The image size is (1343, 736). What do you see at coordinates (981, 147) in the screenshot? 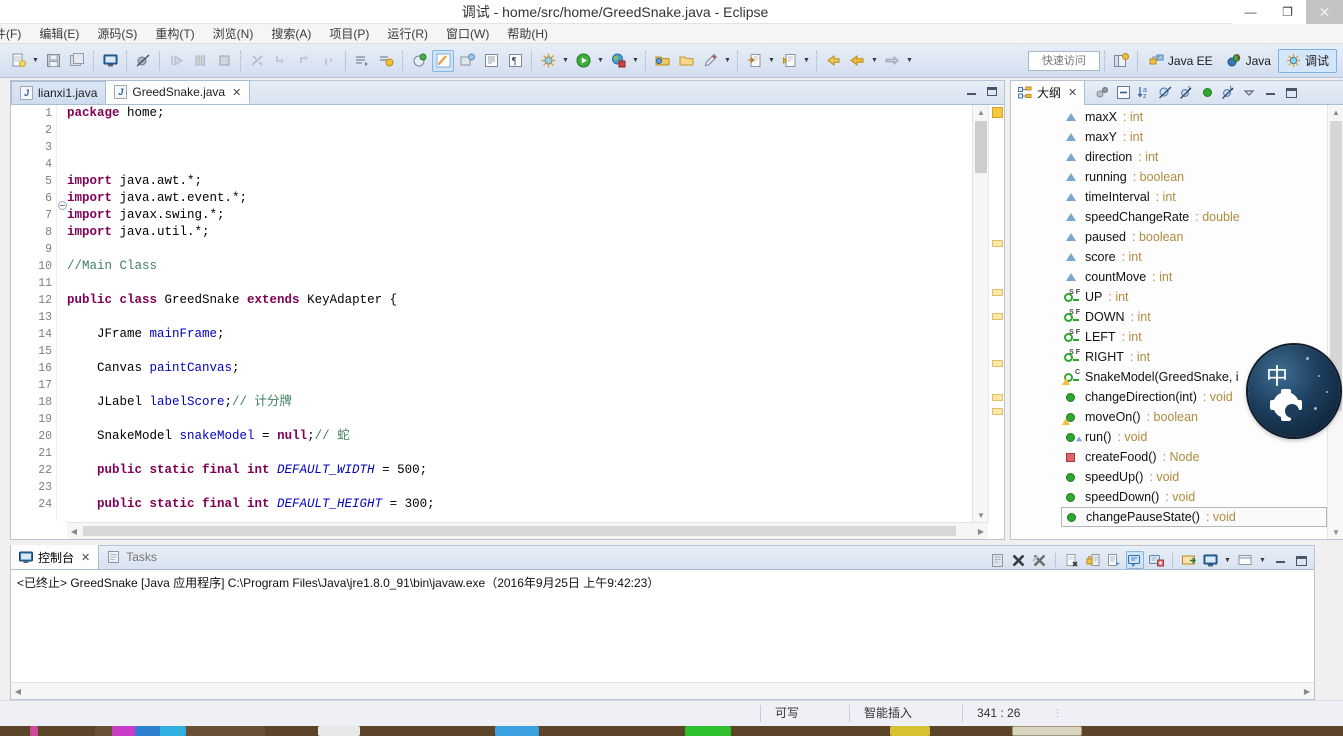
I see `scroll-thumb` at bounding box center [981, 147].